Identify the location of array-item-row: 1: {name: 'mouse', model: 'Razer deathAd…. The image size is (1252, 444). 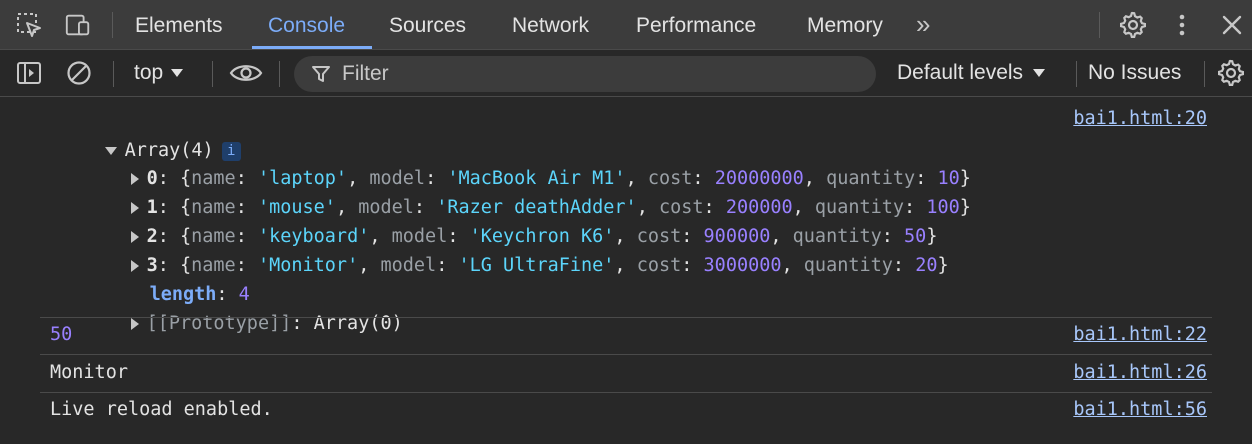
(528, 192).